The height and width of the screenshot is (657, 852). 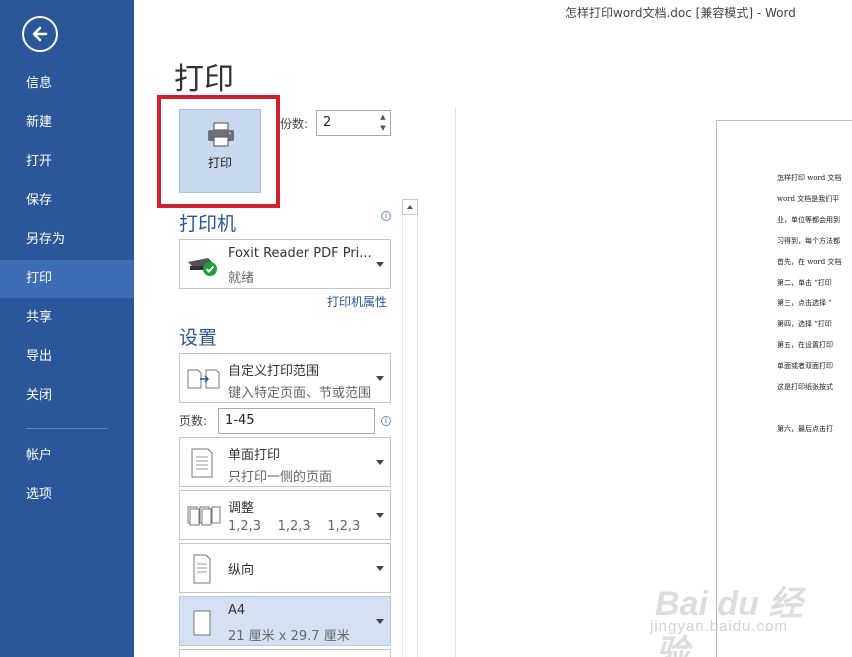 I want to click on print-range-dropdown: 自定义打印范围 键入特定页面、节或范围, so click(x=285, y=378).